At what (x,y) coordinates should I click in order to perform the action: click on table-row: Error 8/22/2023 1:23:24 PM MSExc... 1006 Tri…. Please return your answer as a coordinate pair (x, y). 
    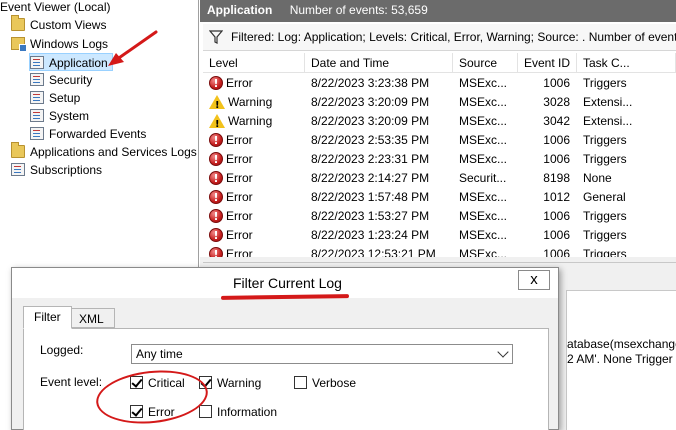
    Looking at the image, I should click on (439, 235).